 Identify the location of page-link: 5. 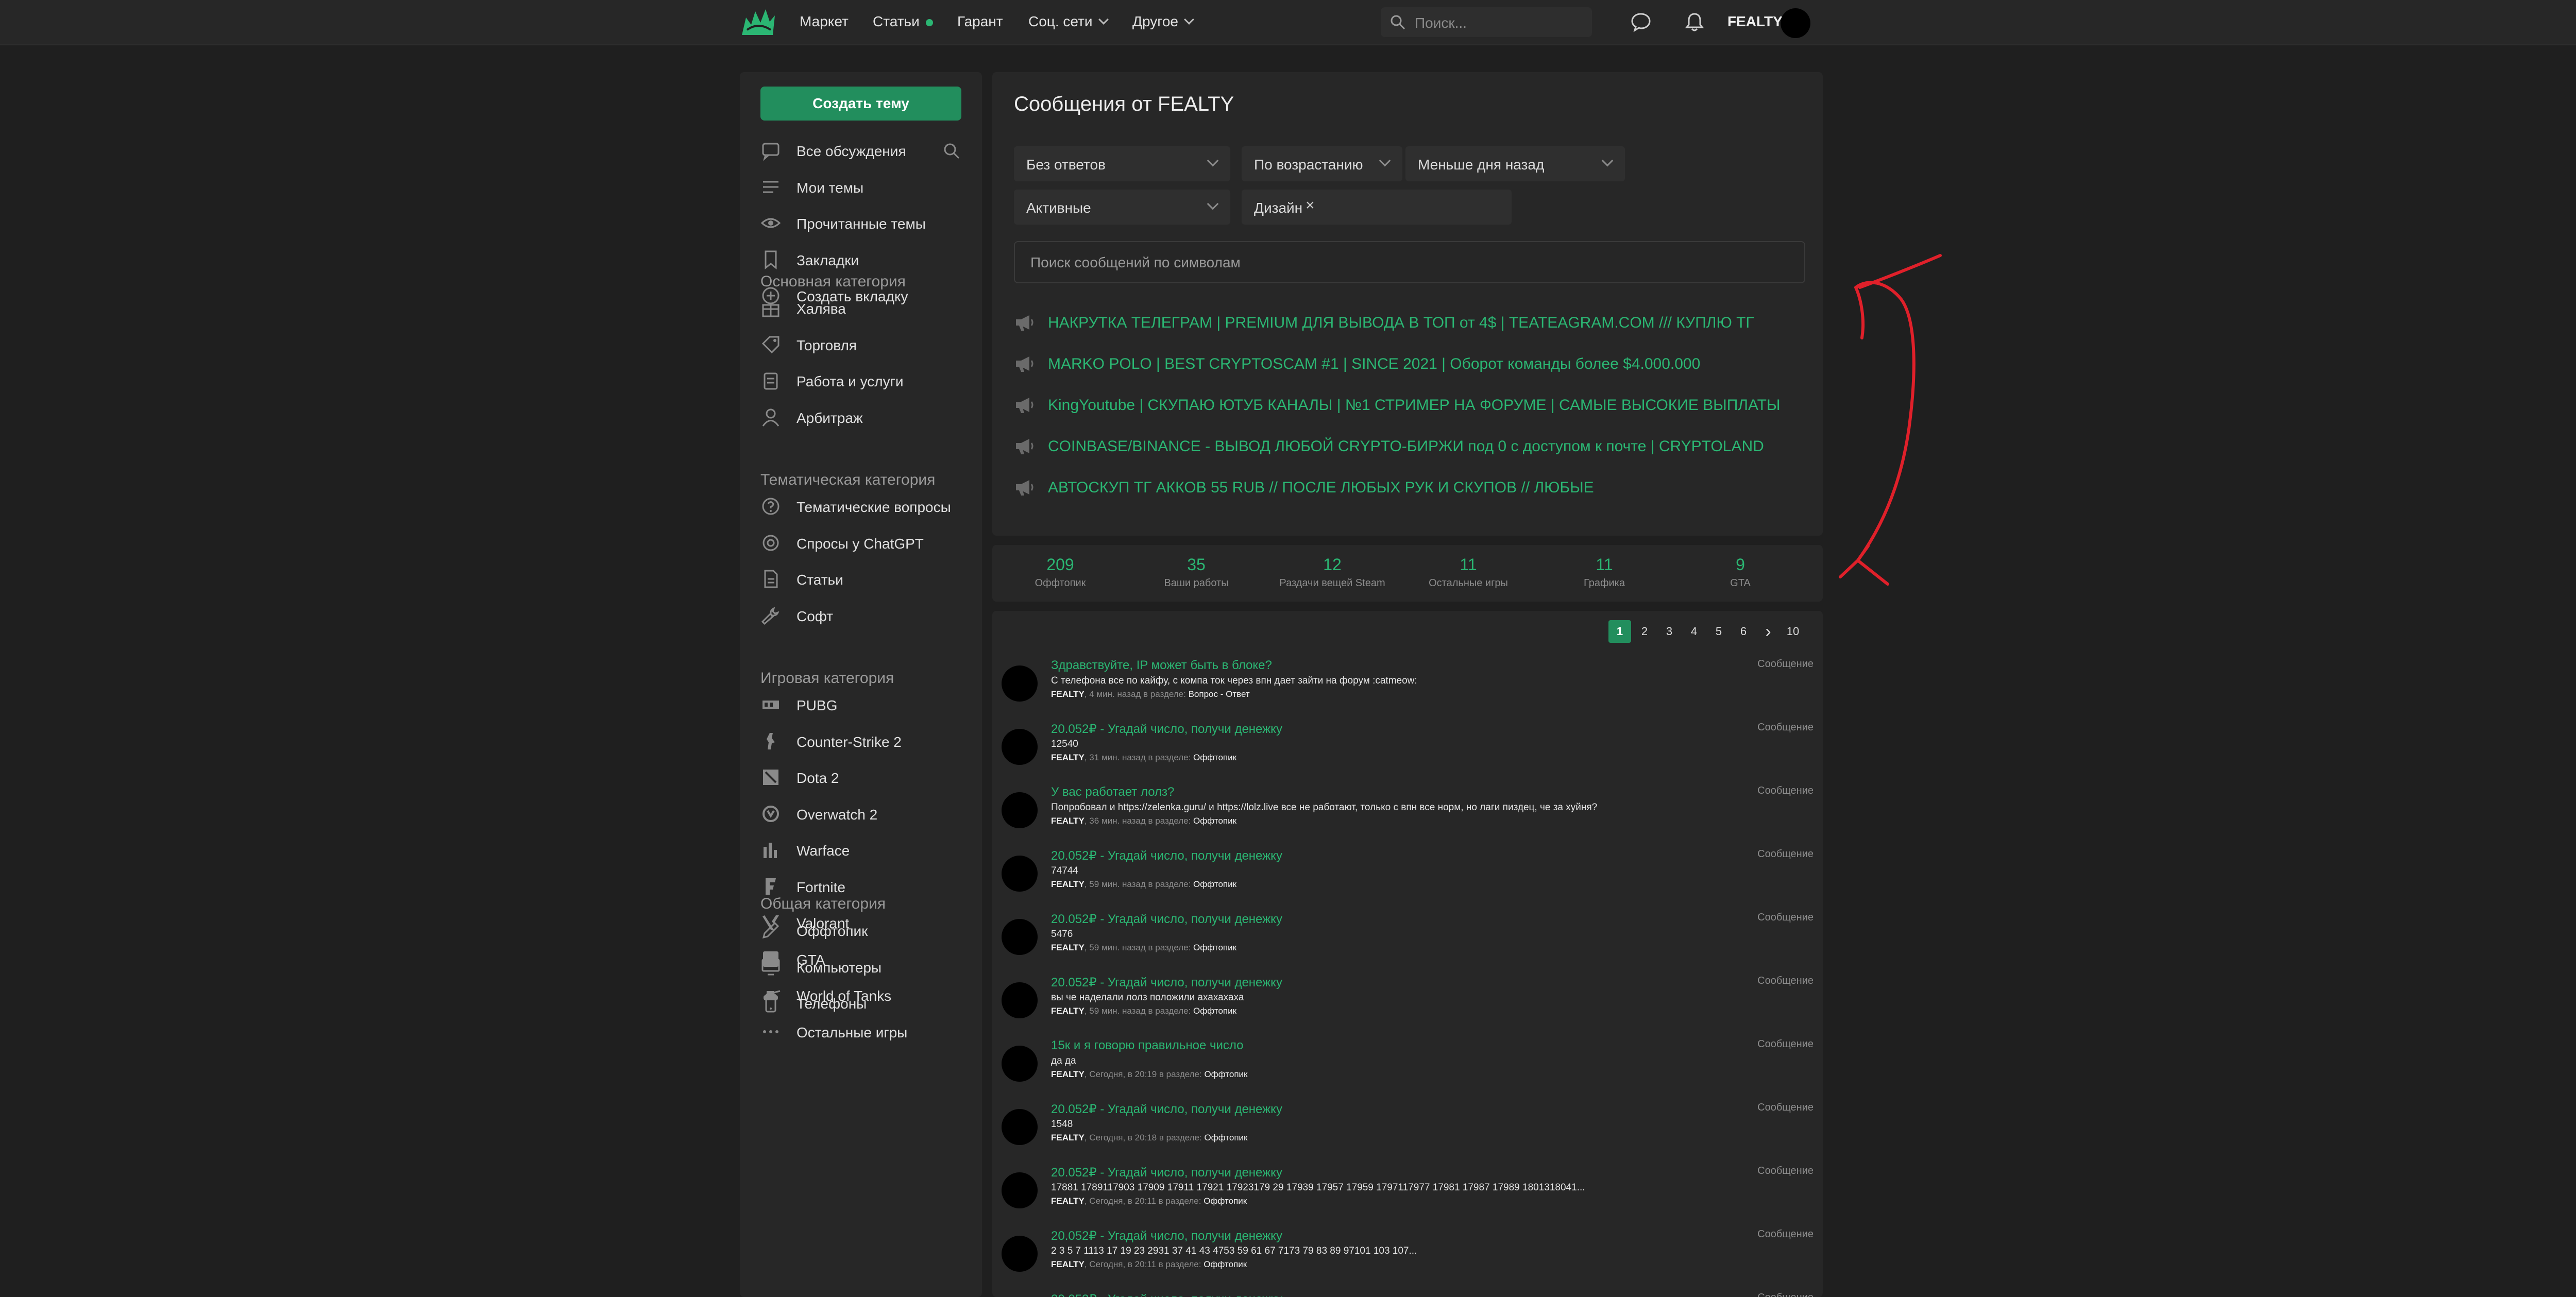
(1718, 631).